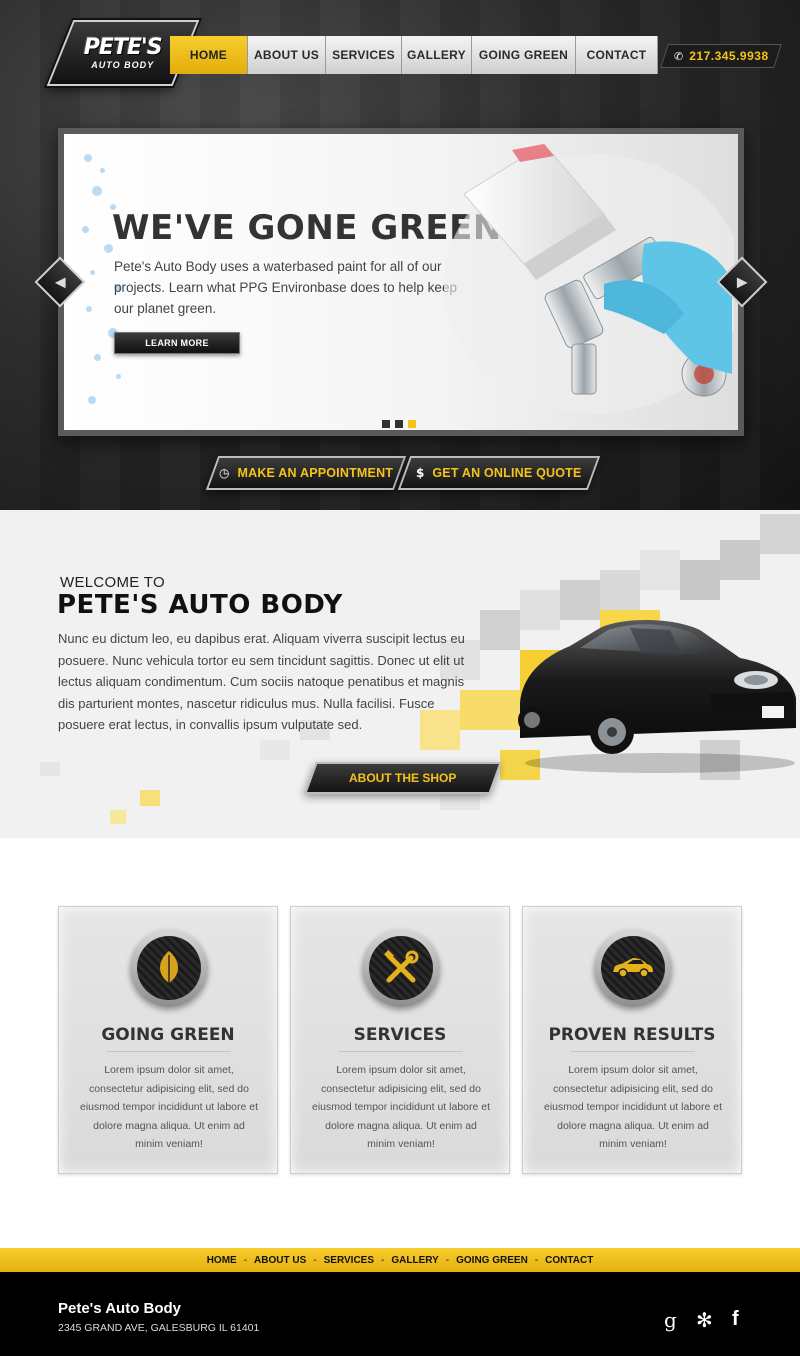  What do you see at coordinates (492, 1260) in the screenshot?
I see `footer-nav-going-green: GOING GREEN` at bounding box center [492, 1260].